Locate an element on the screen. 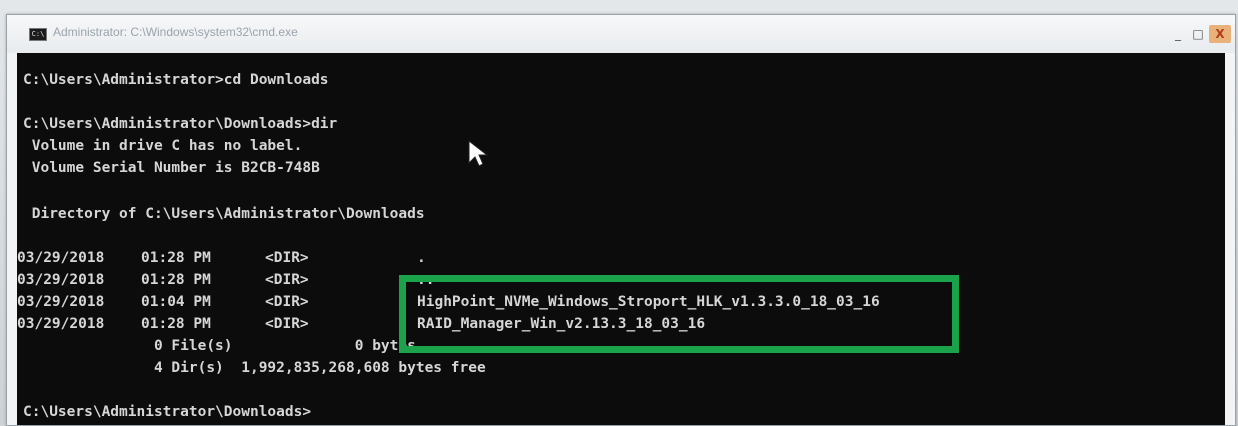  console-line: Volume Serial Number is B2CB-748B is located at coordinates (171, 168).